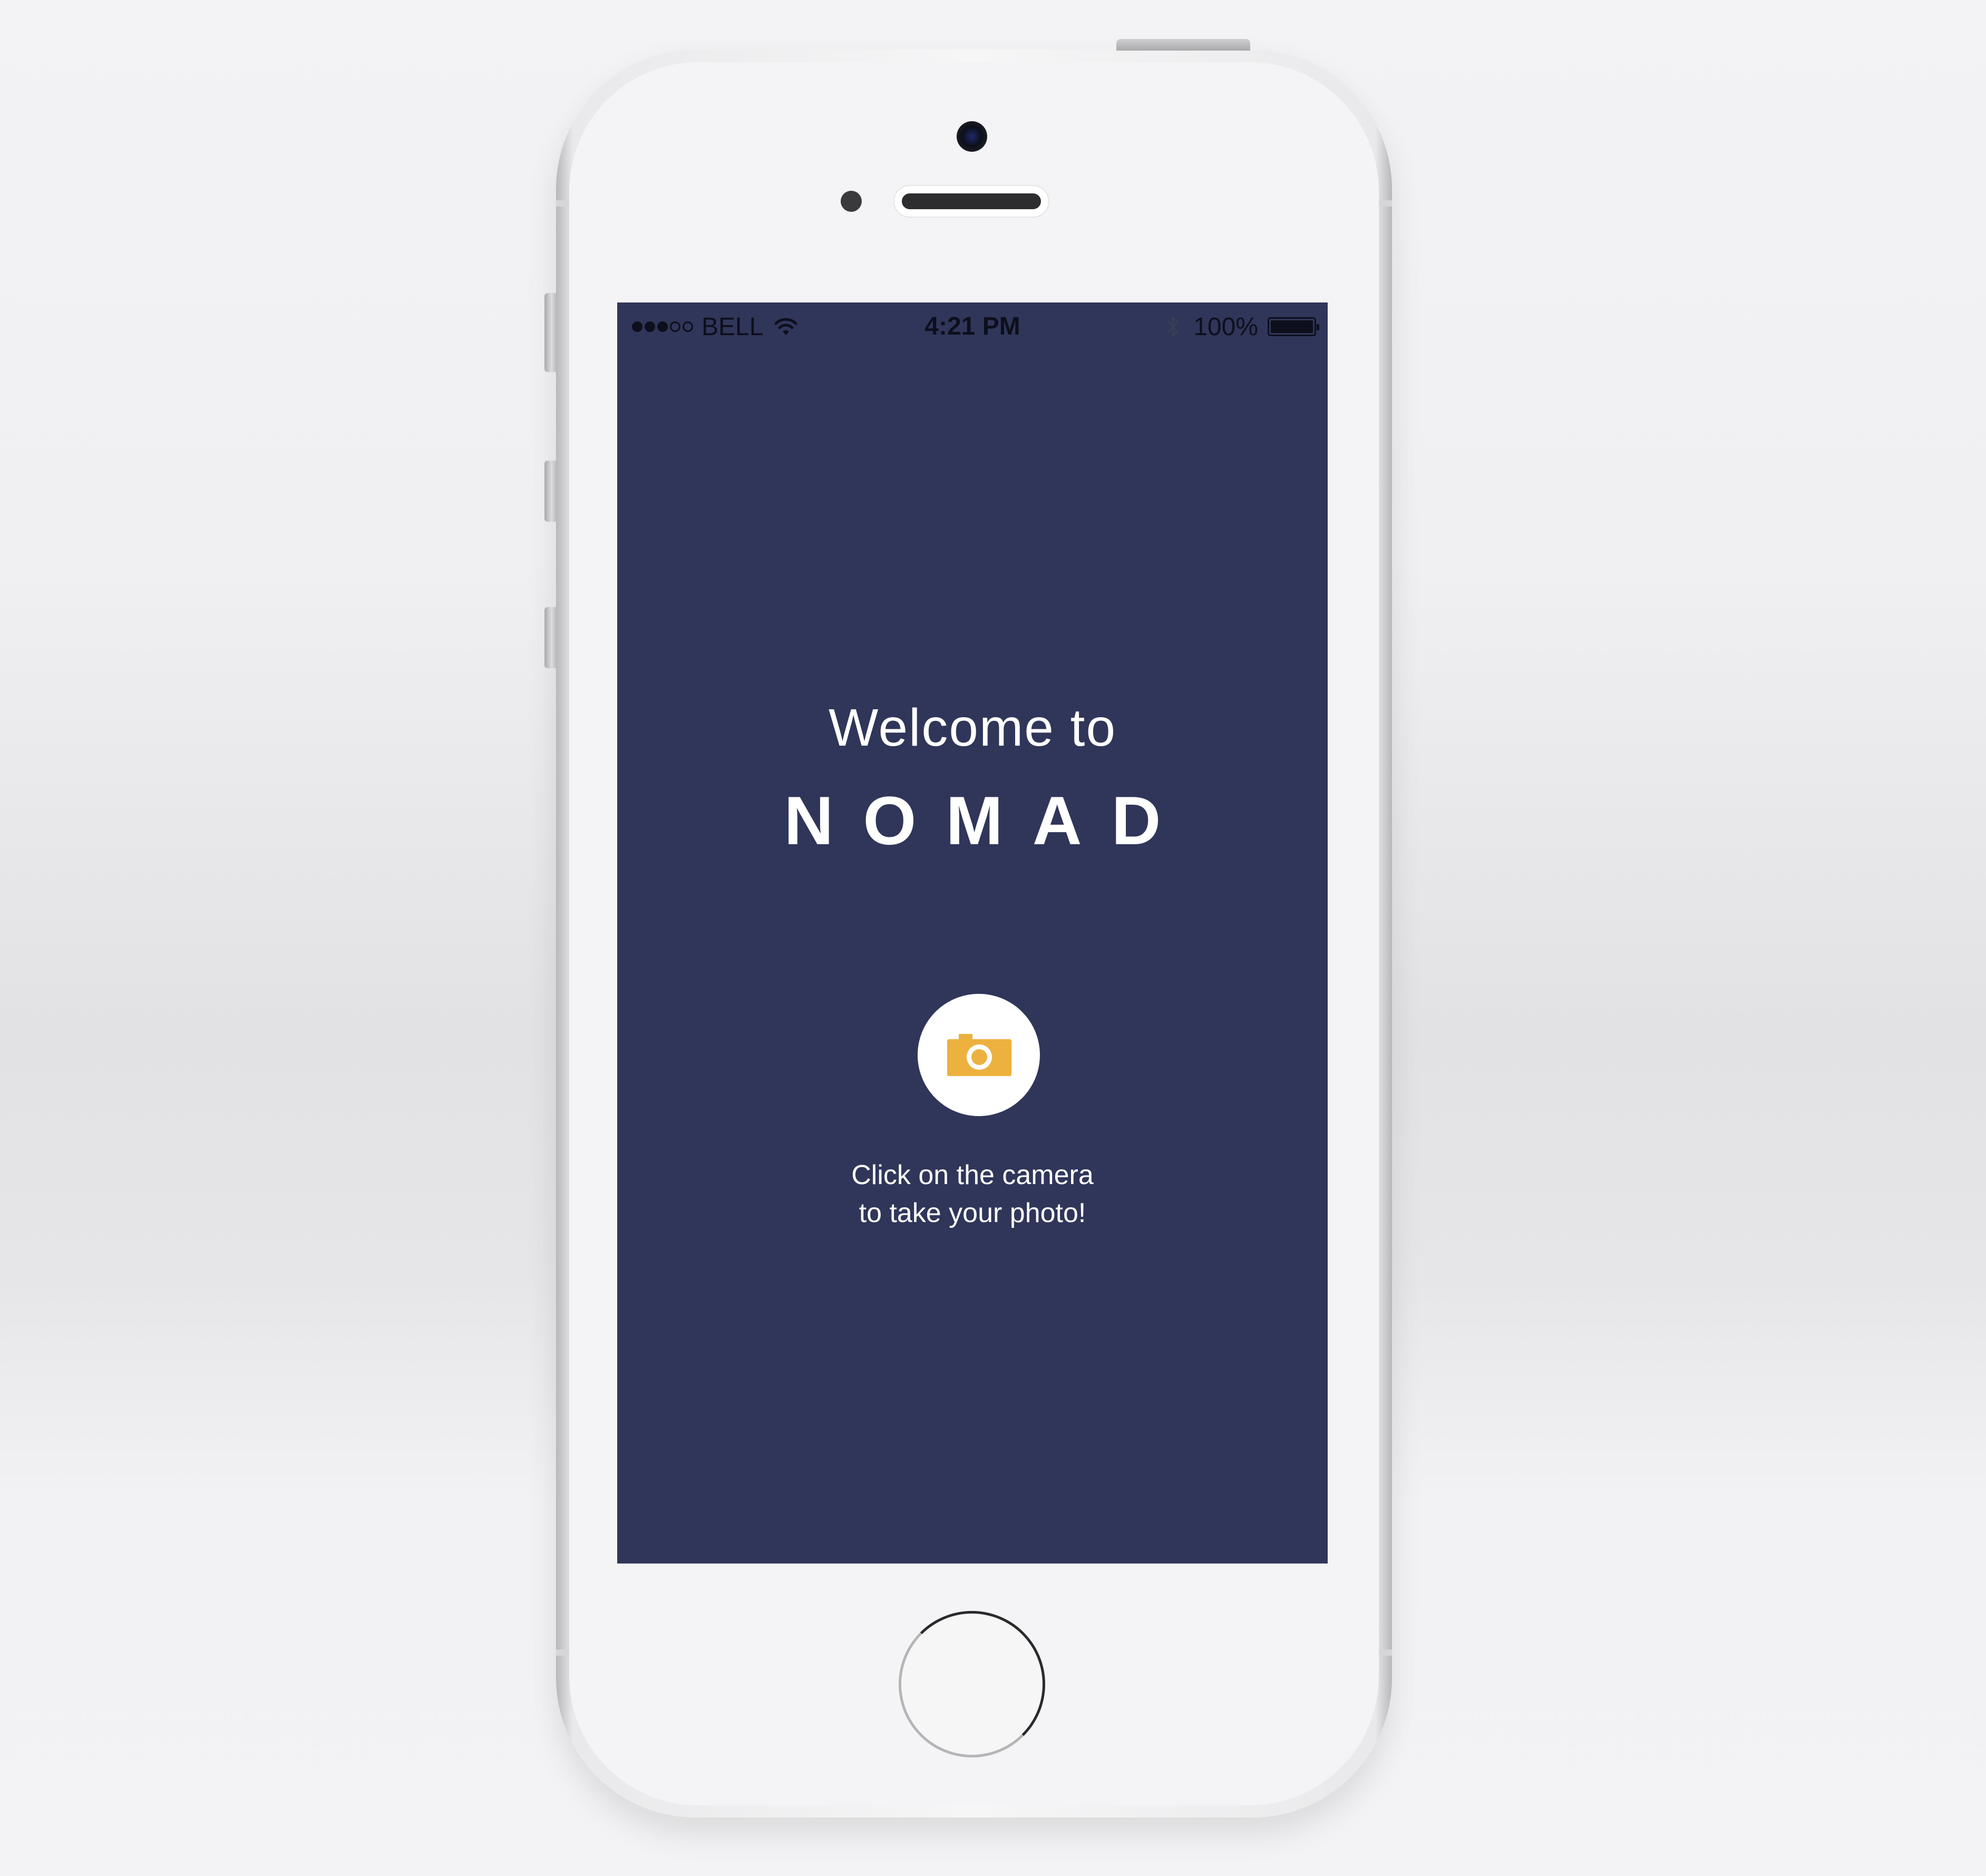 The image size is (1986, 1876). I want to click on status-bar-right: 100%, so click(1242, 326).